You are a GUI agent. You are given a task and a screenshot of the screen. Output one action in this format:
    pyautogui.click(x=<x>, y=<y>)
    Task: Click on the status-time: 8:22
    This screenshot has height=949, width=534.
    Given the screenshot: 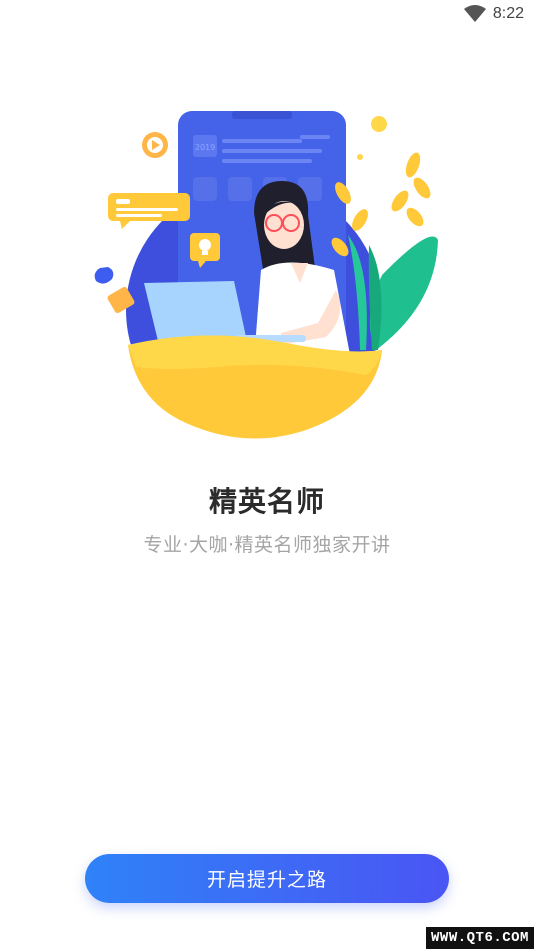 What is the action you would take?
    pyautogui.click(x=508, y=13)
    